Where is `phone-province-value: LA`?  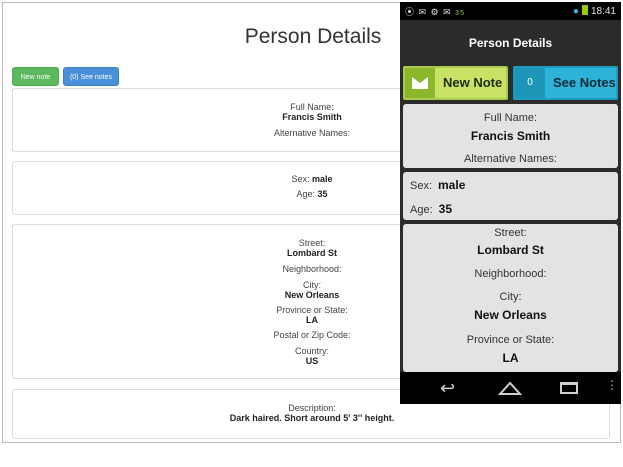
phone-province-value: LA is located at coordinates (510, 358).